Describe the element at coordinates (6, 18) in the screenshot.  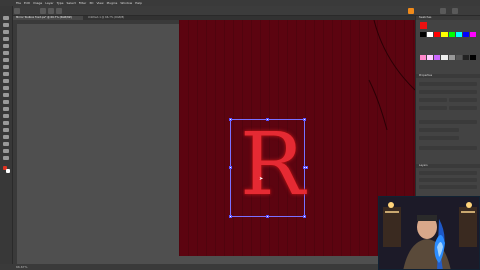
I see `move-tool-icon` at that location.